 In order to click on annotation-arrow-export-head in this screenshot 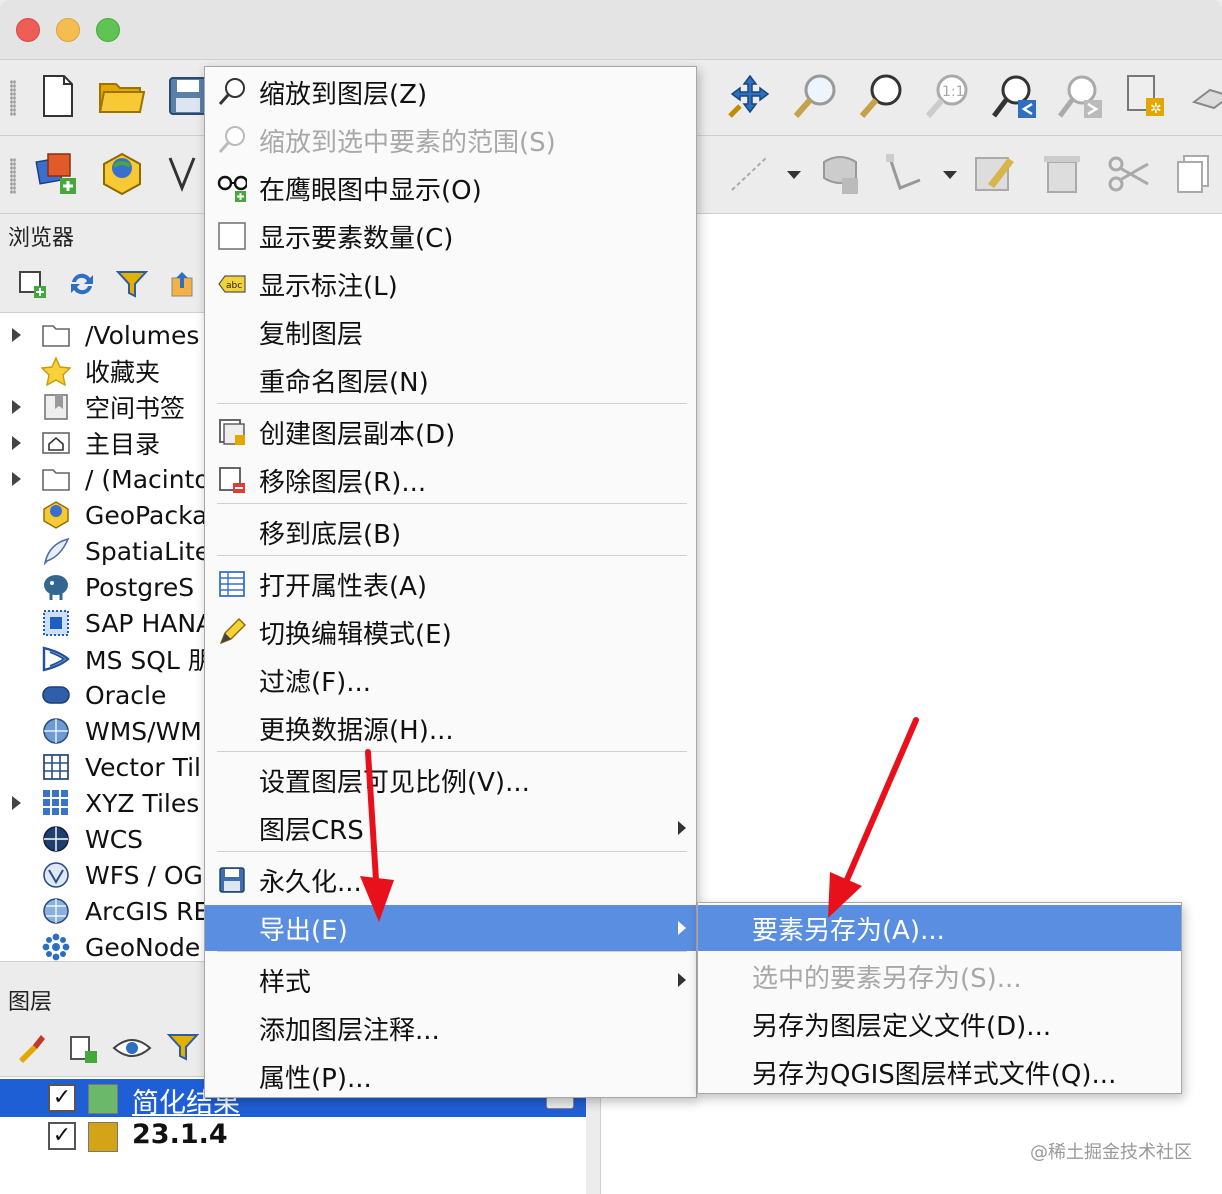, I will do `click(377, 899)`.